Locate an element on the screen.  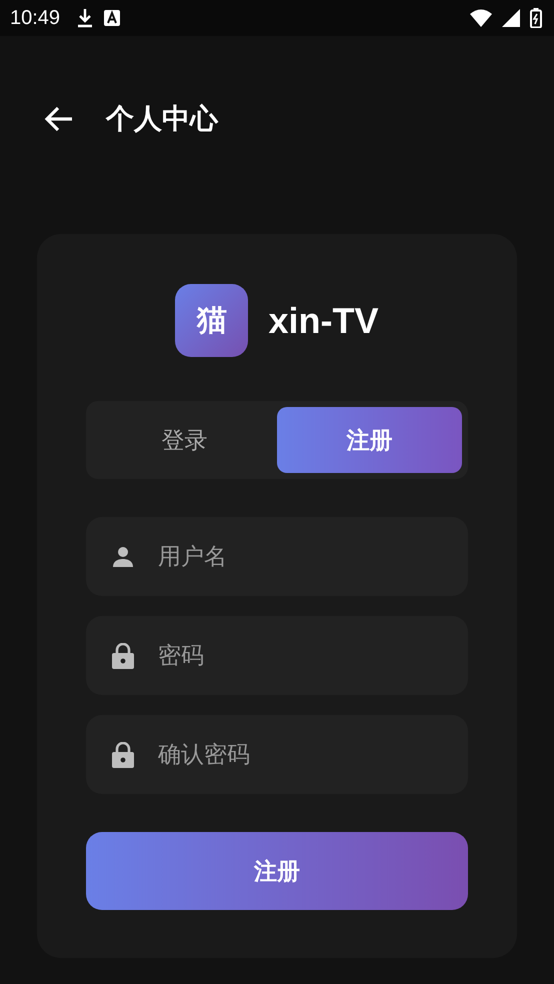
register-button: 注册 is located at coordinates (277, 871).